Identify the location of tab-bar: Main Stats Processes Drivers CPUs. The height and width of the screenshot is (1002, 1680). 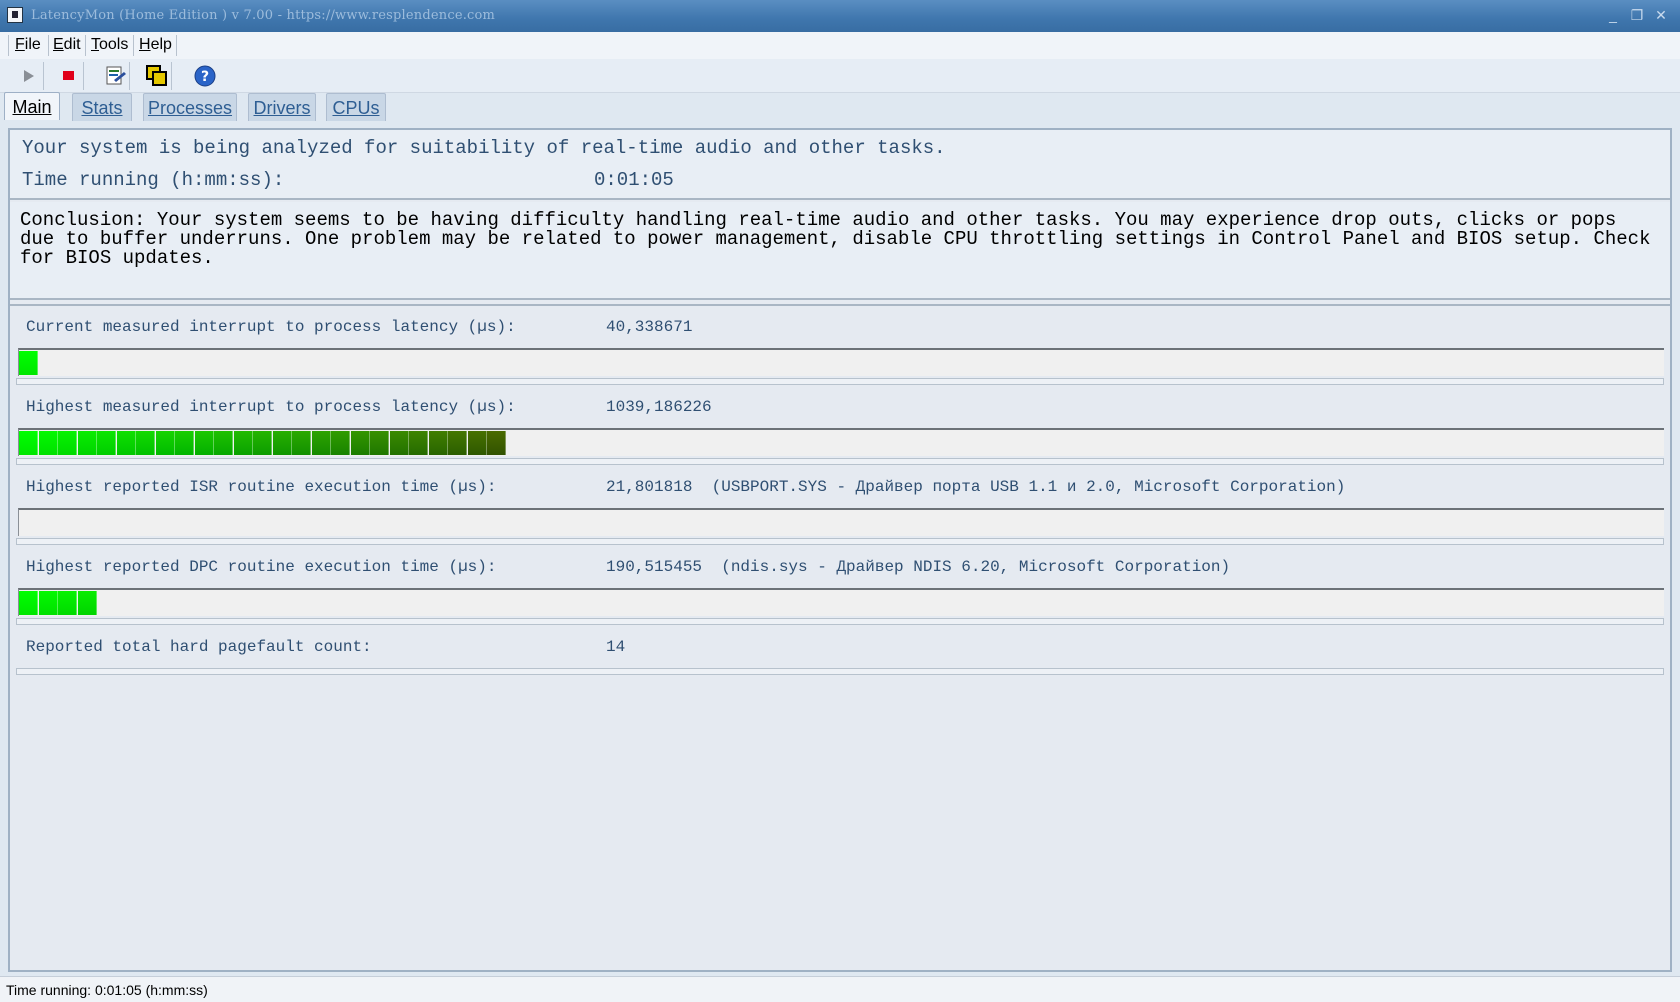
(840, 107).